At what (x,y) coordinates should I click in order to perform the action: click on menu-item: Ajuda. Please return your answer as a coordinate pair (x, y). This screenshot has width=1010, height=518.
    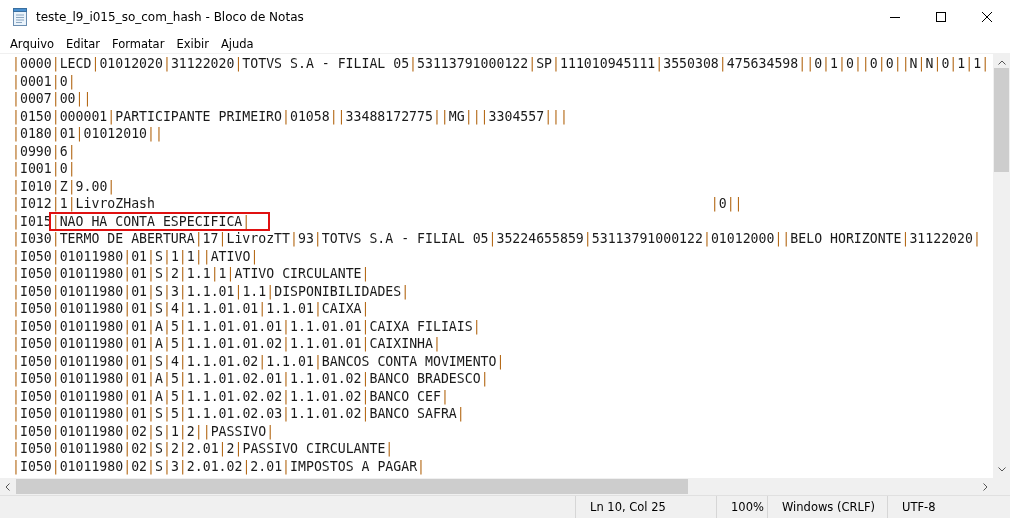
    Looking at the image, I should click on (237, 43).